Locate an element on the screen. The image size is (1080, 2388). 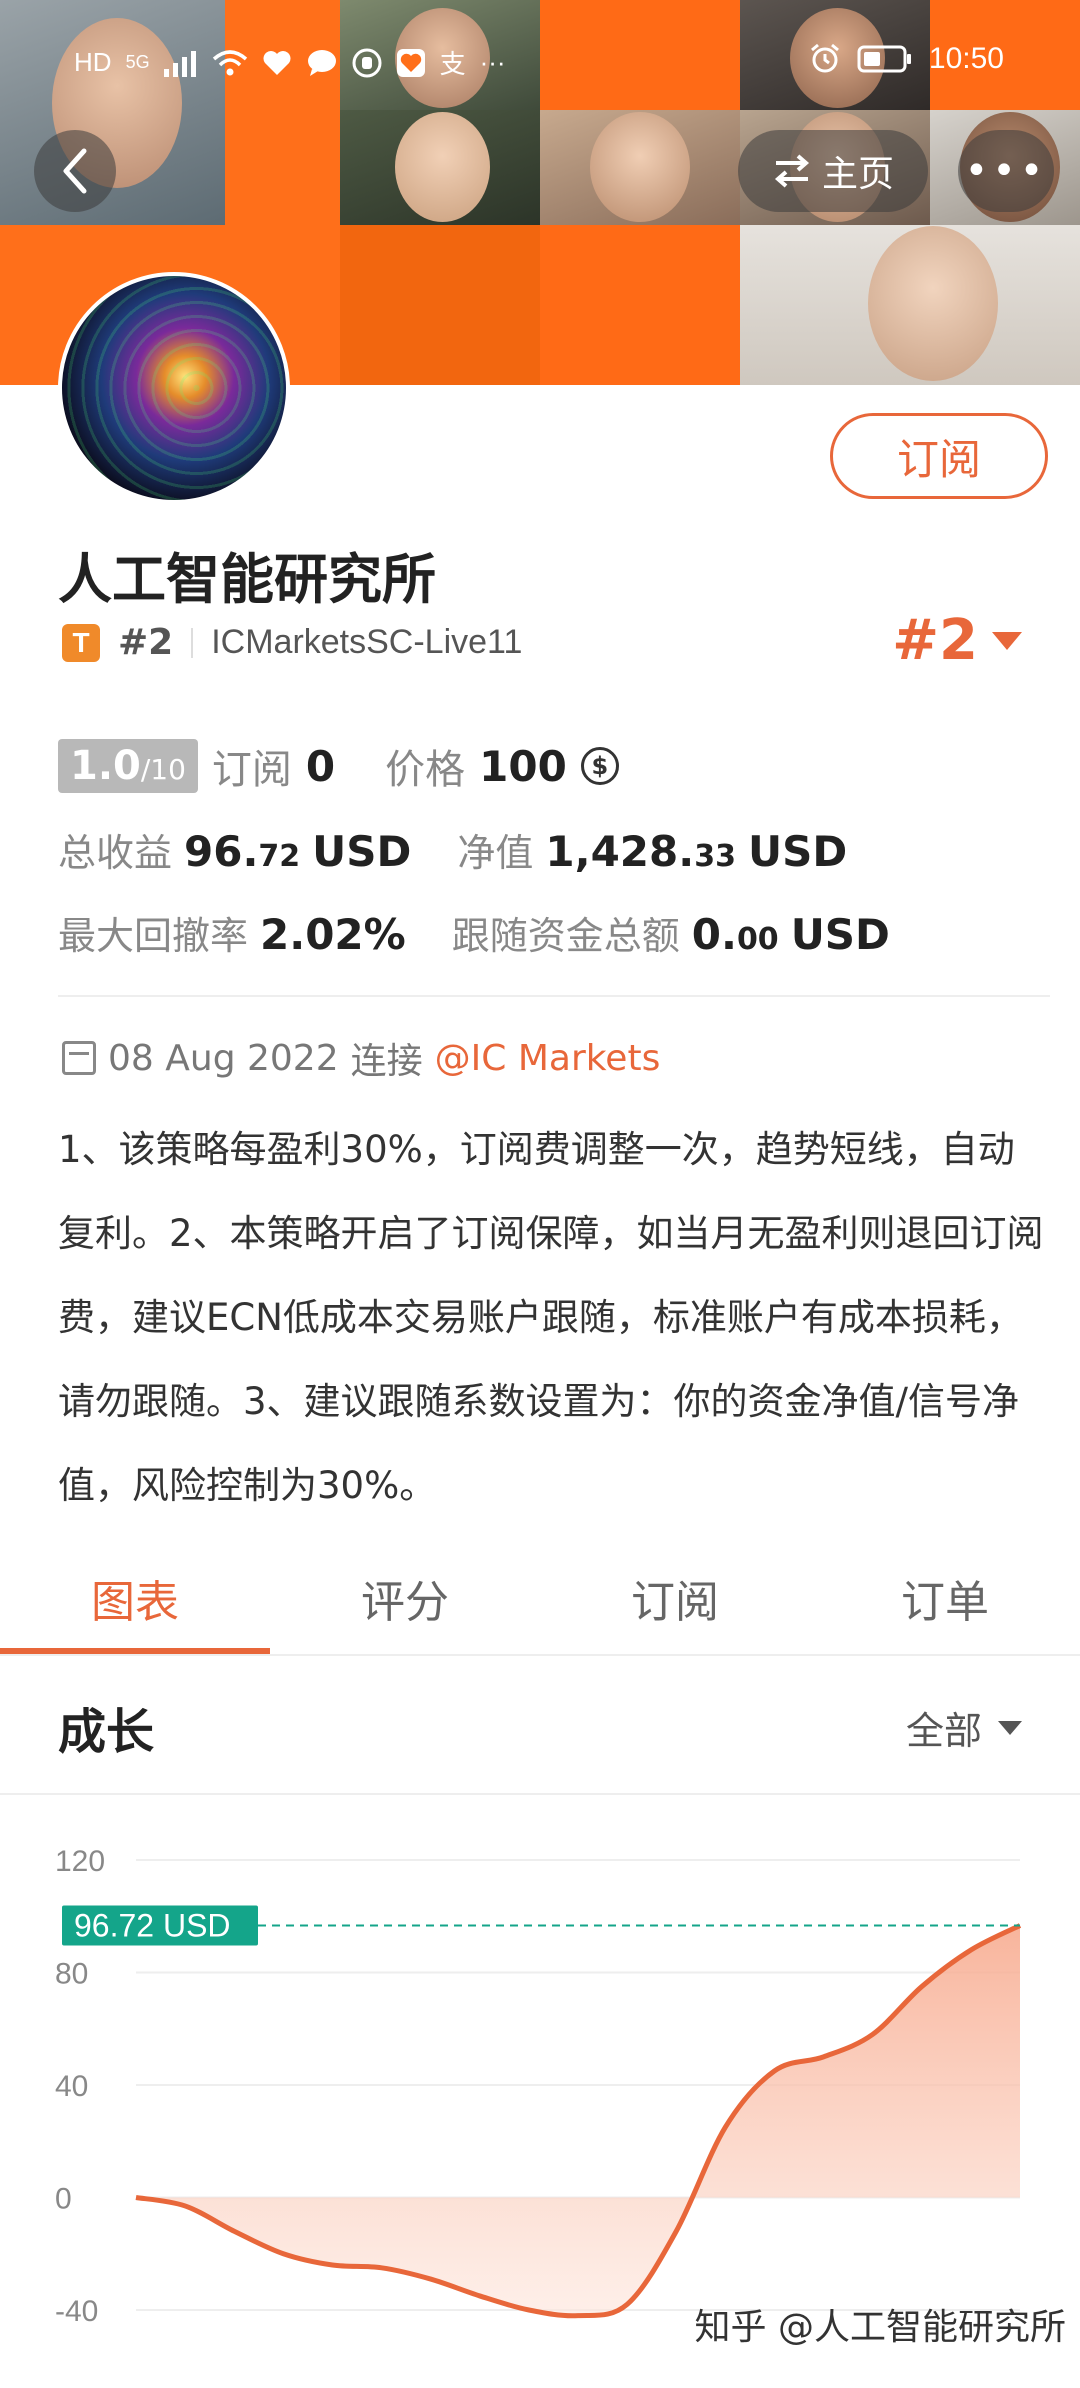
home-button: 主页 is located at coordinates (833, 171).